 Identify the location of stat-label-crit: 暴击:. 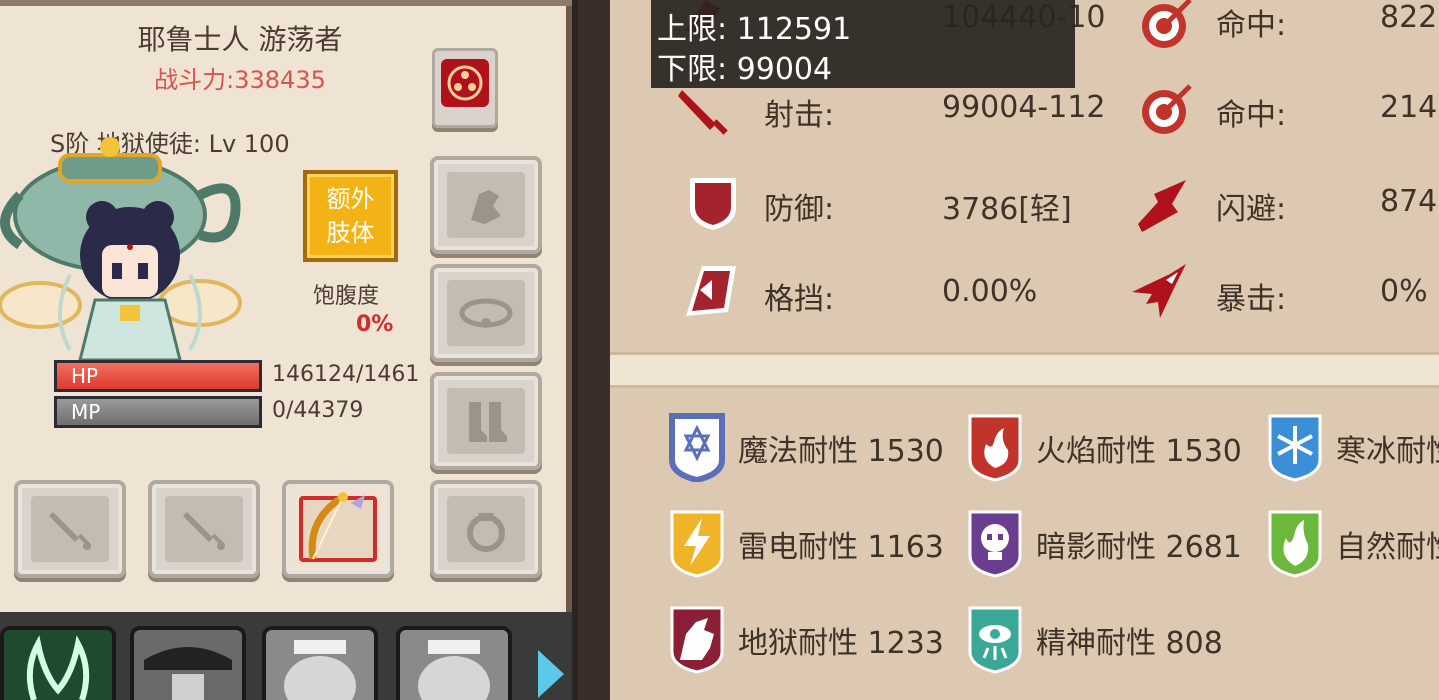
(1251, 299).